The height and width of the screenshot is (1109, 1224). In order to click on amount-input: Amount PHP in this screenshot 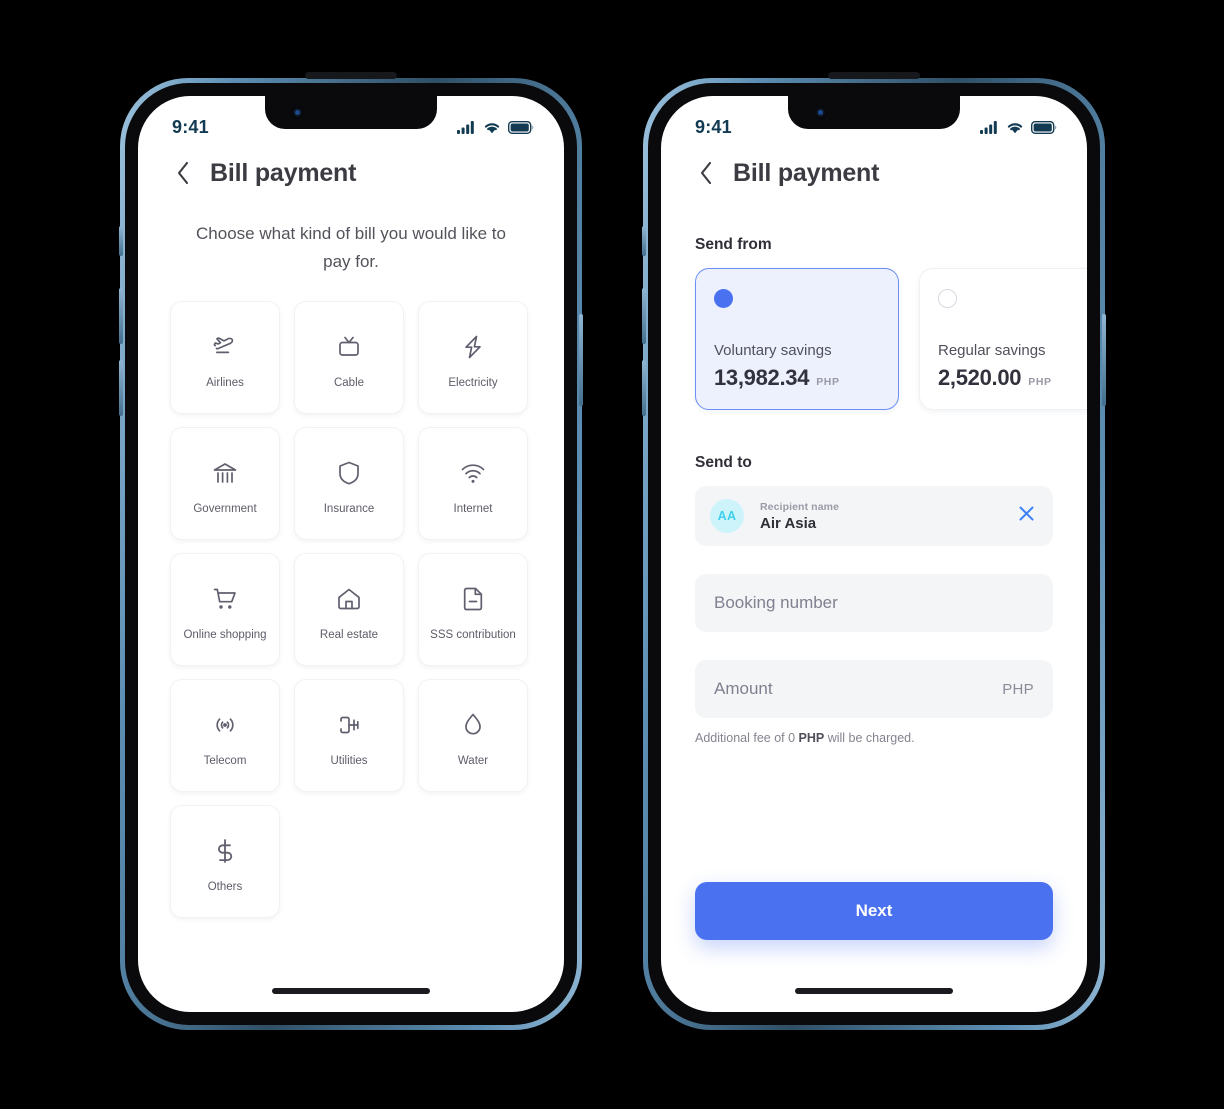, I will do `click(874, 689)`.